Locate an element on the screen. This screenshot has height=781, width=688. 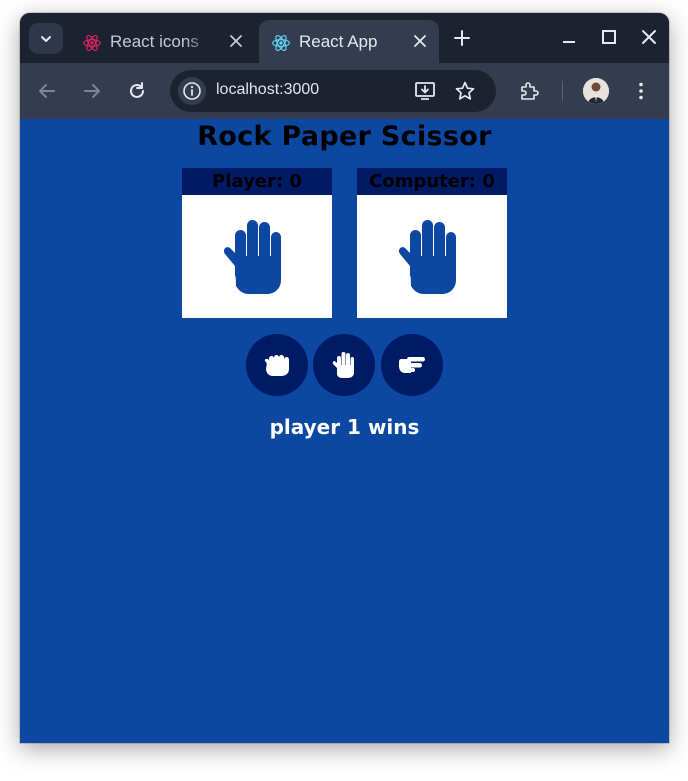
browser-toolbar: localhost:3000 is located at coordinates (344, 91).